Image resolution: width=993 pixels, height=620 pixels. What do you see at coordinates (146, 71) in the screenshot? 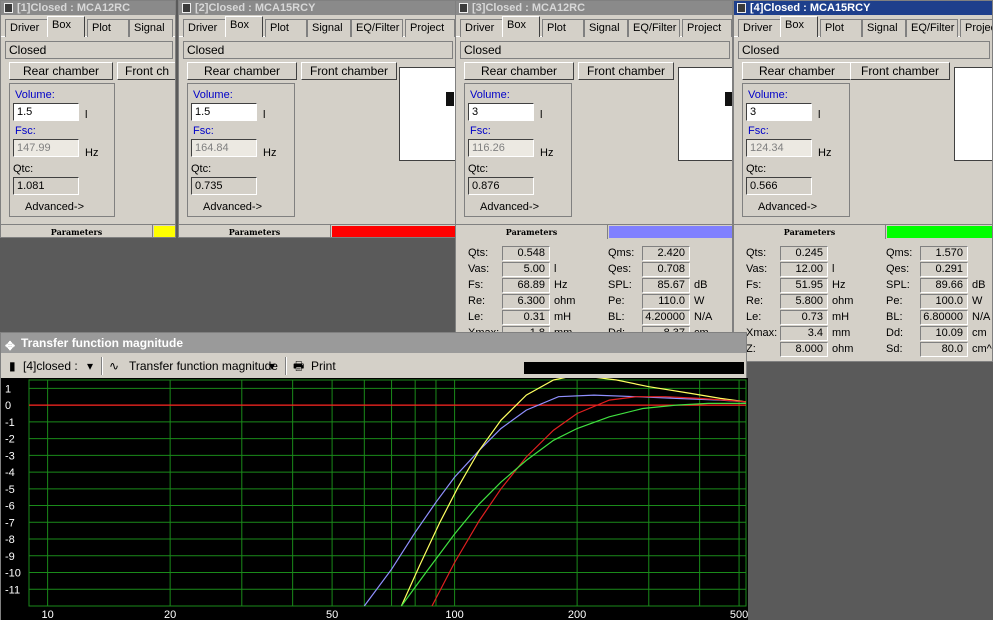
I see `front-chamber-button: Front ch` at bounding box center [146, 71].